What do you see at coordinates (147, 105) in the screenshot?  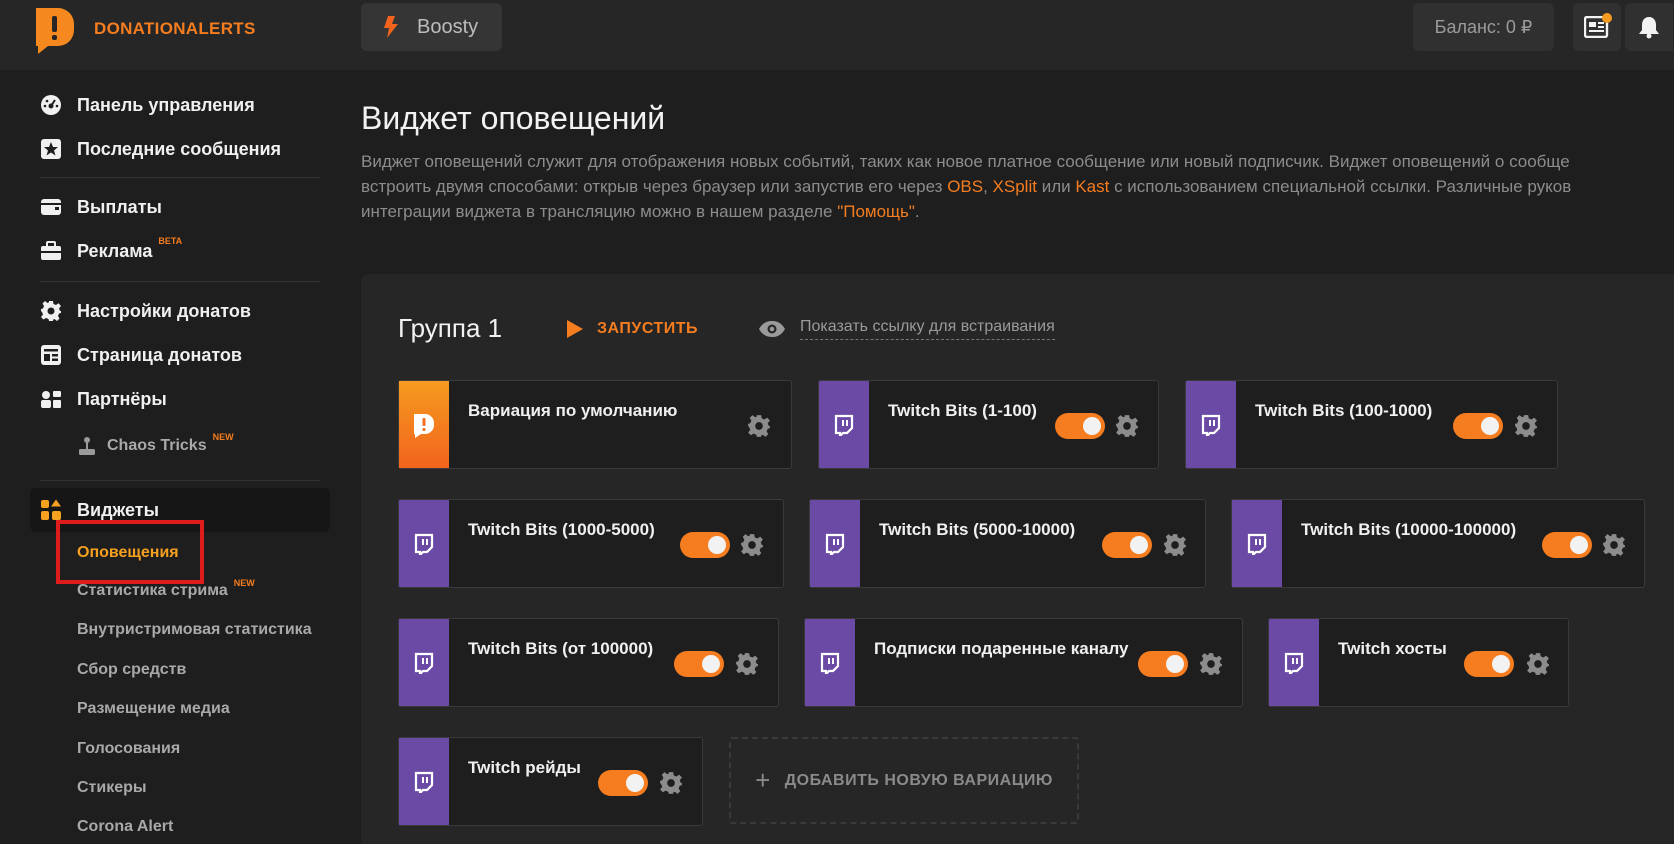 I see `sidebar-item-dashboard: Панель управления` at bounding box center [147, 105].